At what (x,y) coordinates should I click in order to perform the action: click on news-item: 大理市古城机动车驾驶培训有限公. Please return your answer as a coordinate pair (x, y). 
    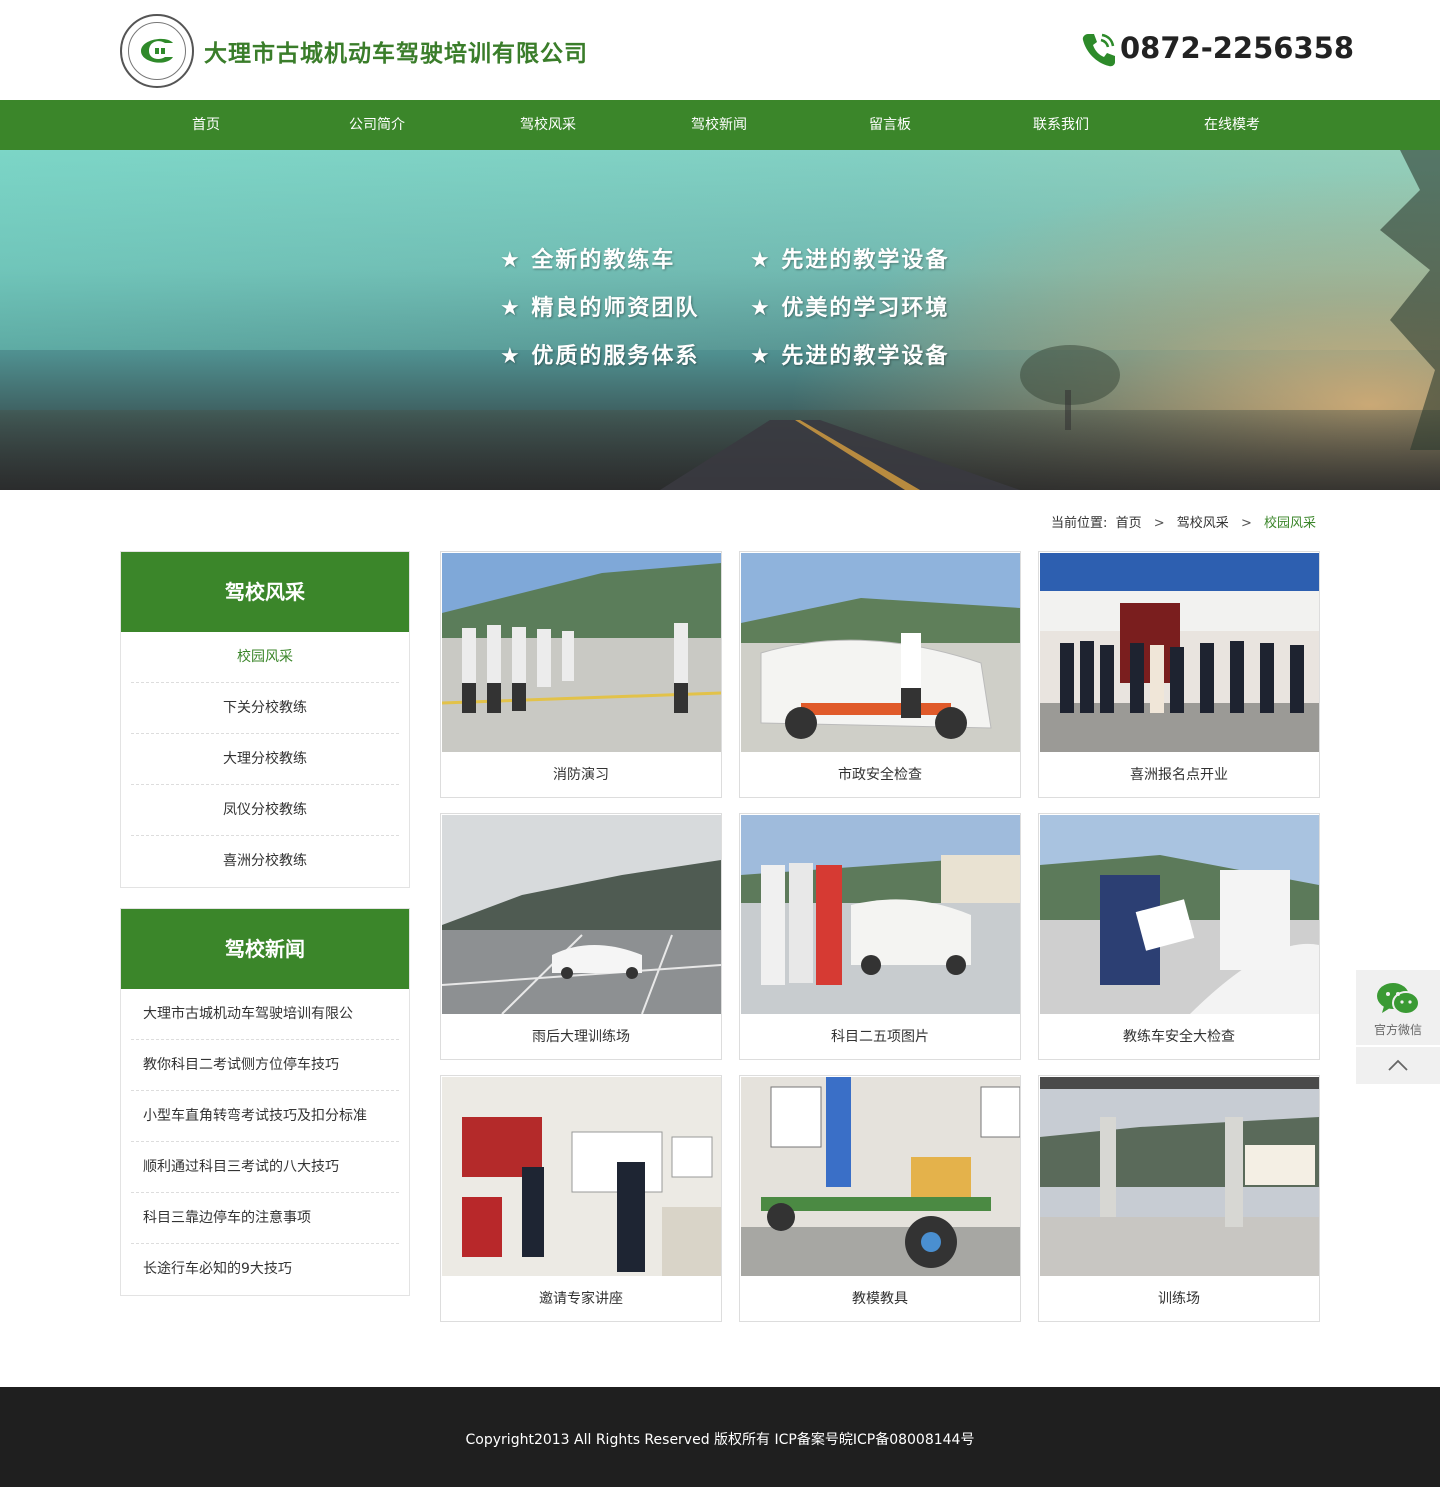
    Looking at the image, I should click on (265, 1014).